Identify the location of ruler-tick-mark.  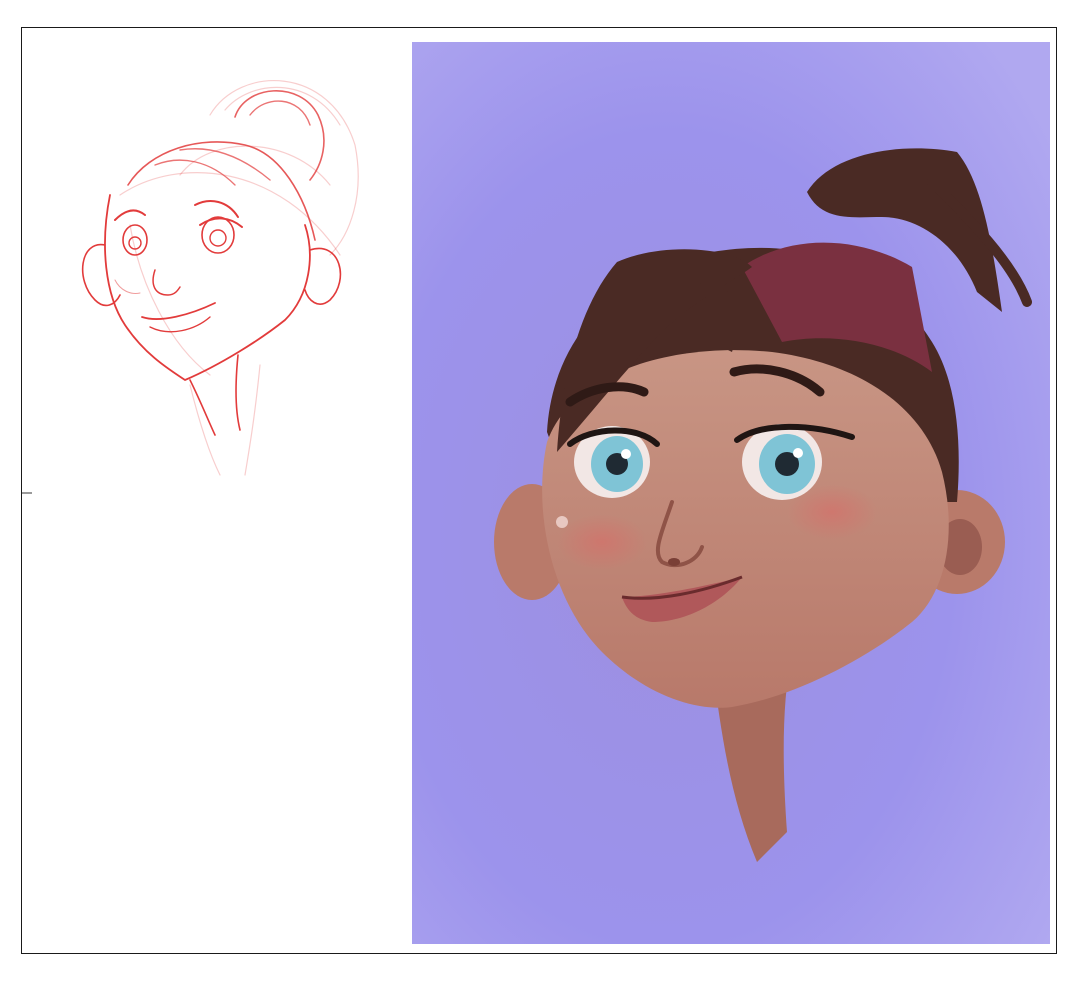
(27, 493).